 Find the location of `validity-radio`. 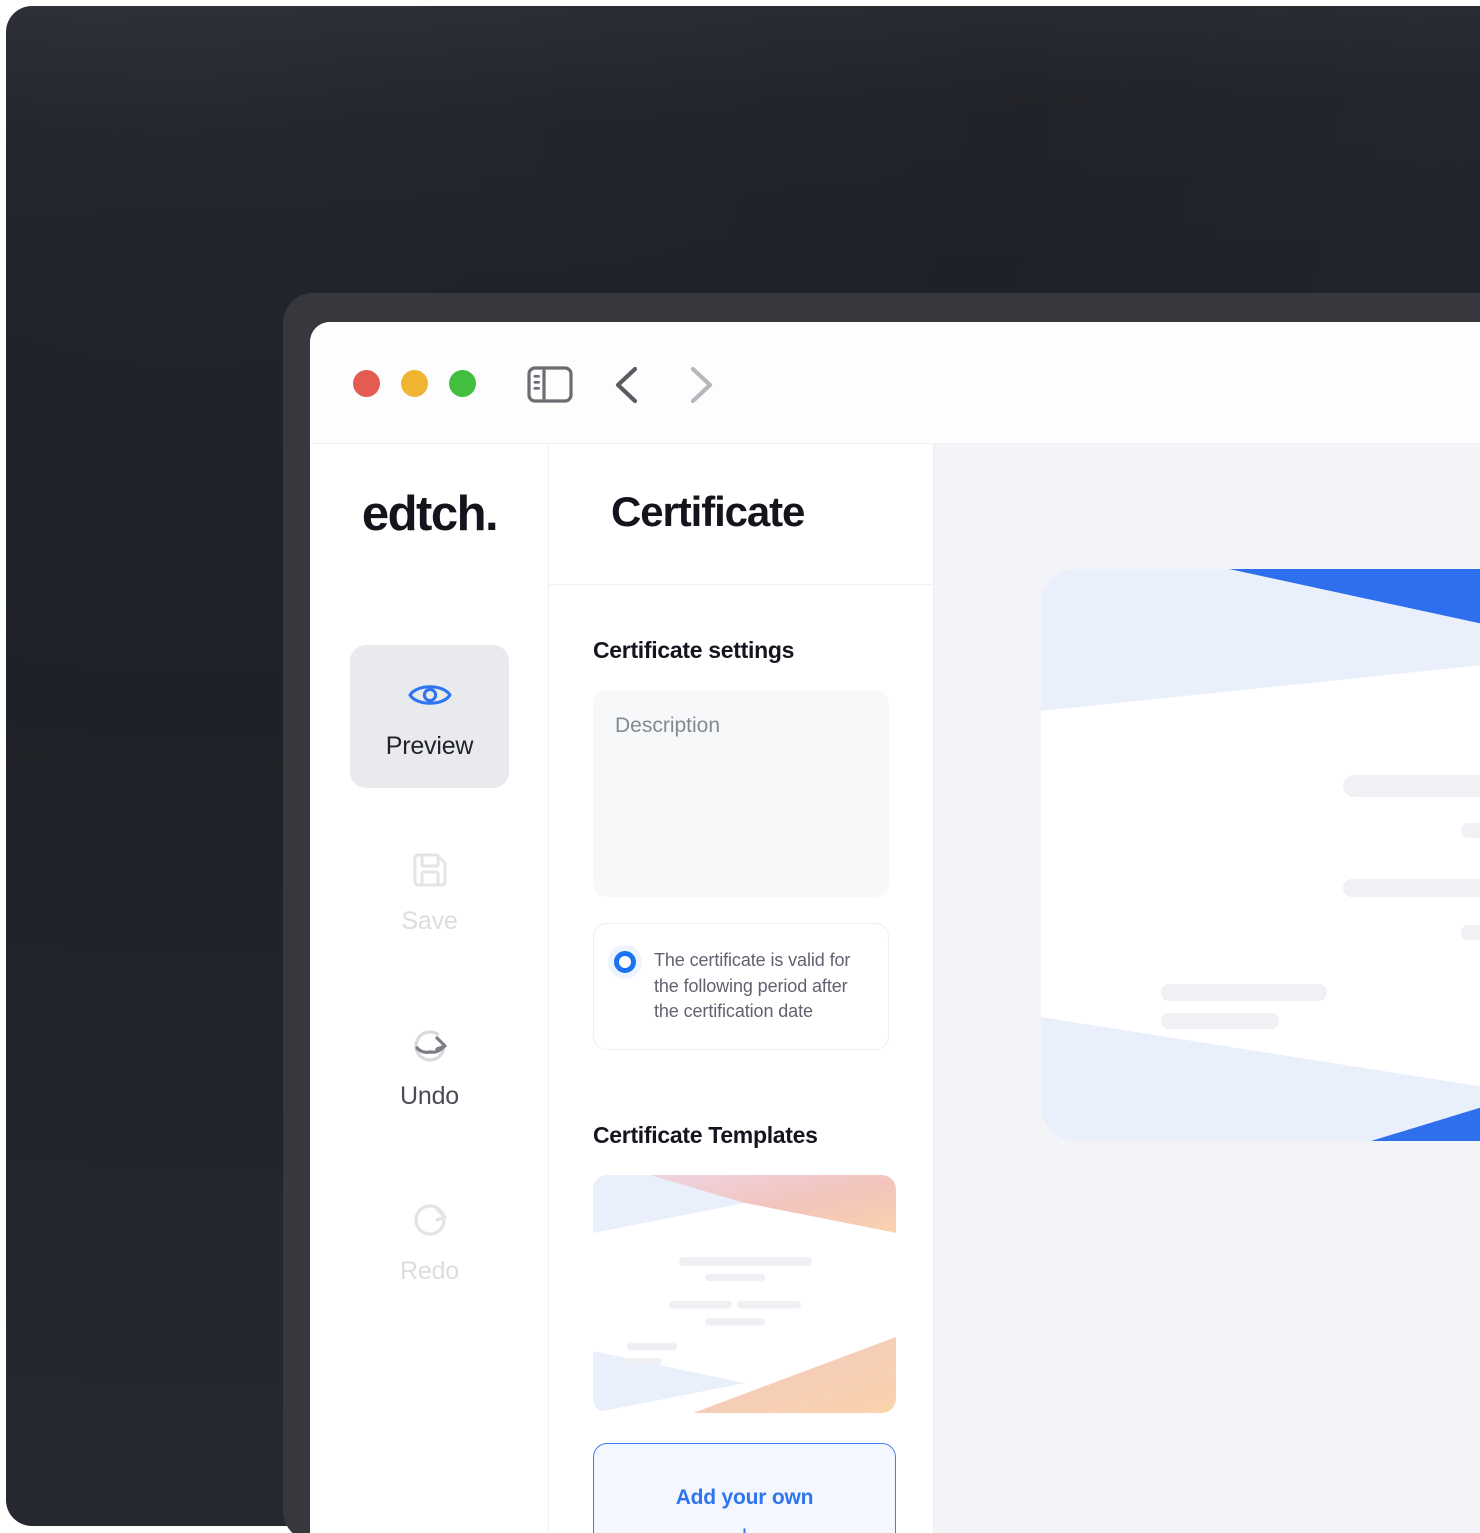

validity-radio is located at coordinates (625, 962).